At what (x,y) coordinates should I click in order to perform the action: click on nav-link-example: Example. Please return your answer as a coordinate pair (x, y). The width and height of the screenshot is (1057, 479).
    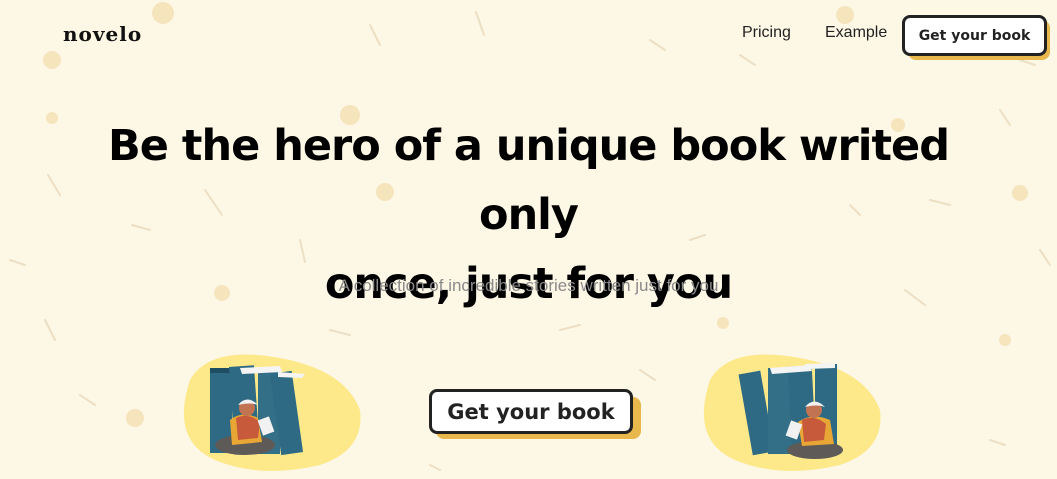
    Looking at the image, I should click on (856, 33).